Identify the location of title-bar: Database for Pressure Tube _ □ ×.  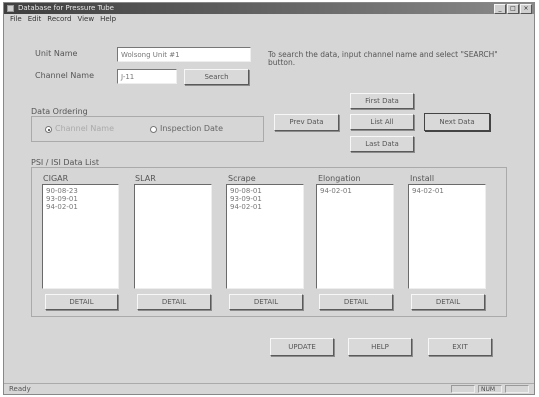
(269, 8).